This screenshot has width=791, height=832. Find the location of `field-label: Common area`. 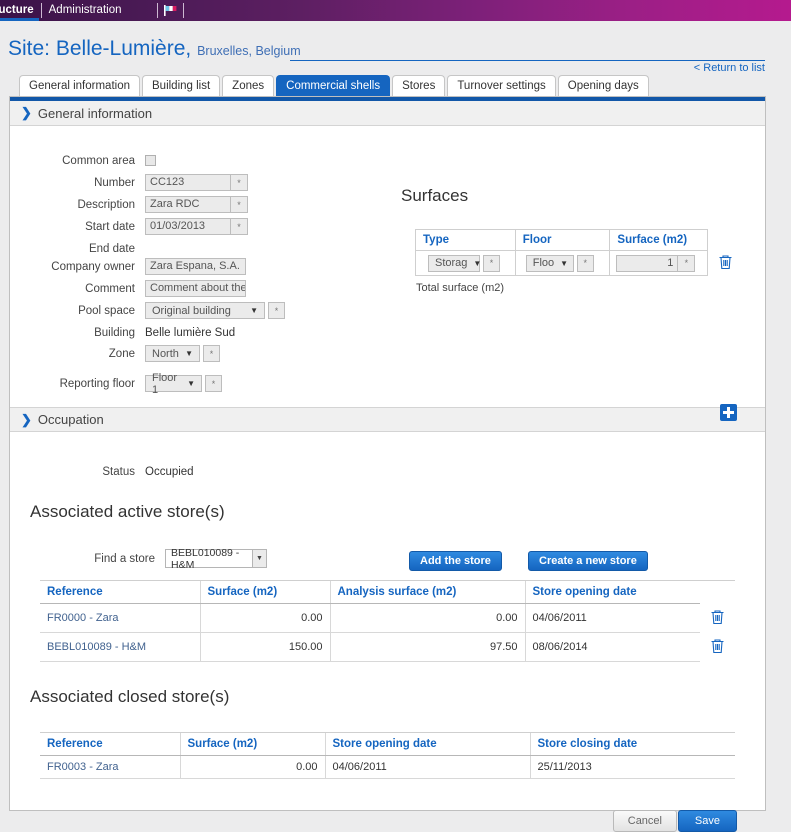

field-label: Common area is located at coordinates (98, 160).